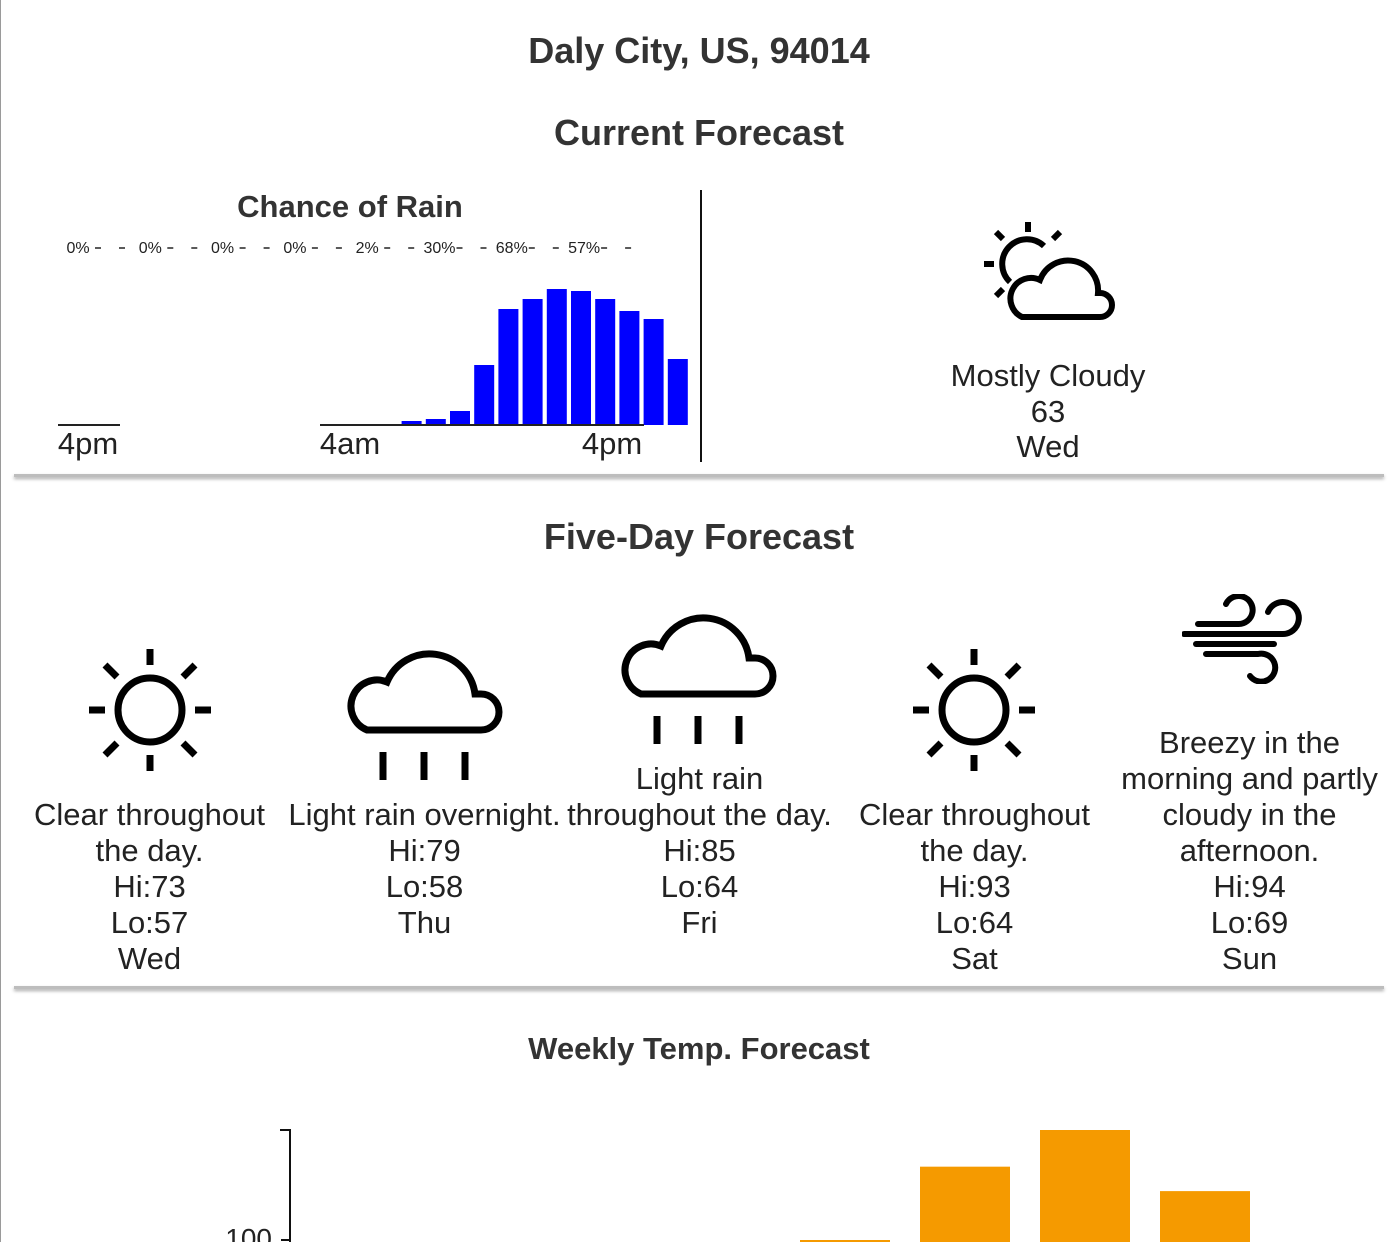 The image size is (1388, 1242). I want to click on day-high: Hi:85, so click(699, 850).